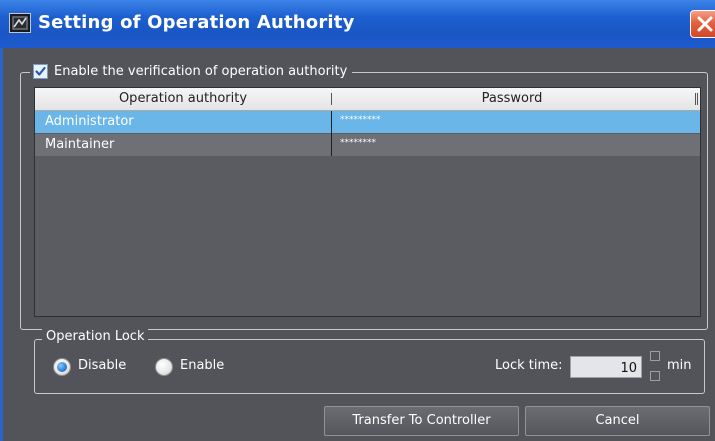  Describe the element at coordinates (421, 421) in the screenshot. I see `transfer-to-controller-button: Transfer To Controller` at that location.